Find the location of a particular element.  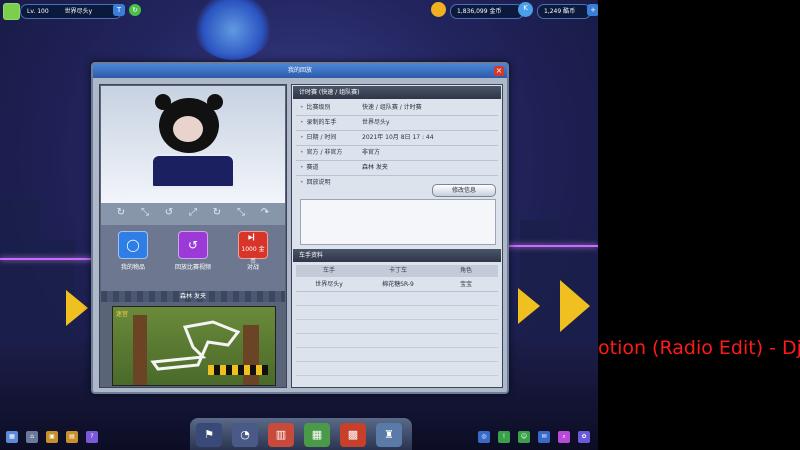

help-icon: ? is located at coordinates (92, 437).